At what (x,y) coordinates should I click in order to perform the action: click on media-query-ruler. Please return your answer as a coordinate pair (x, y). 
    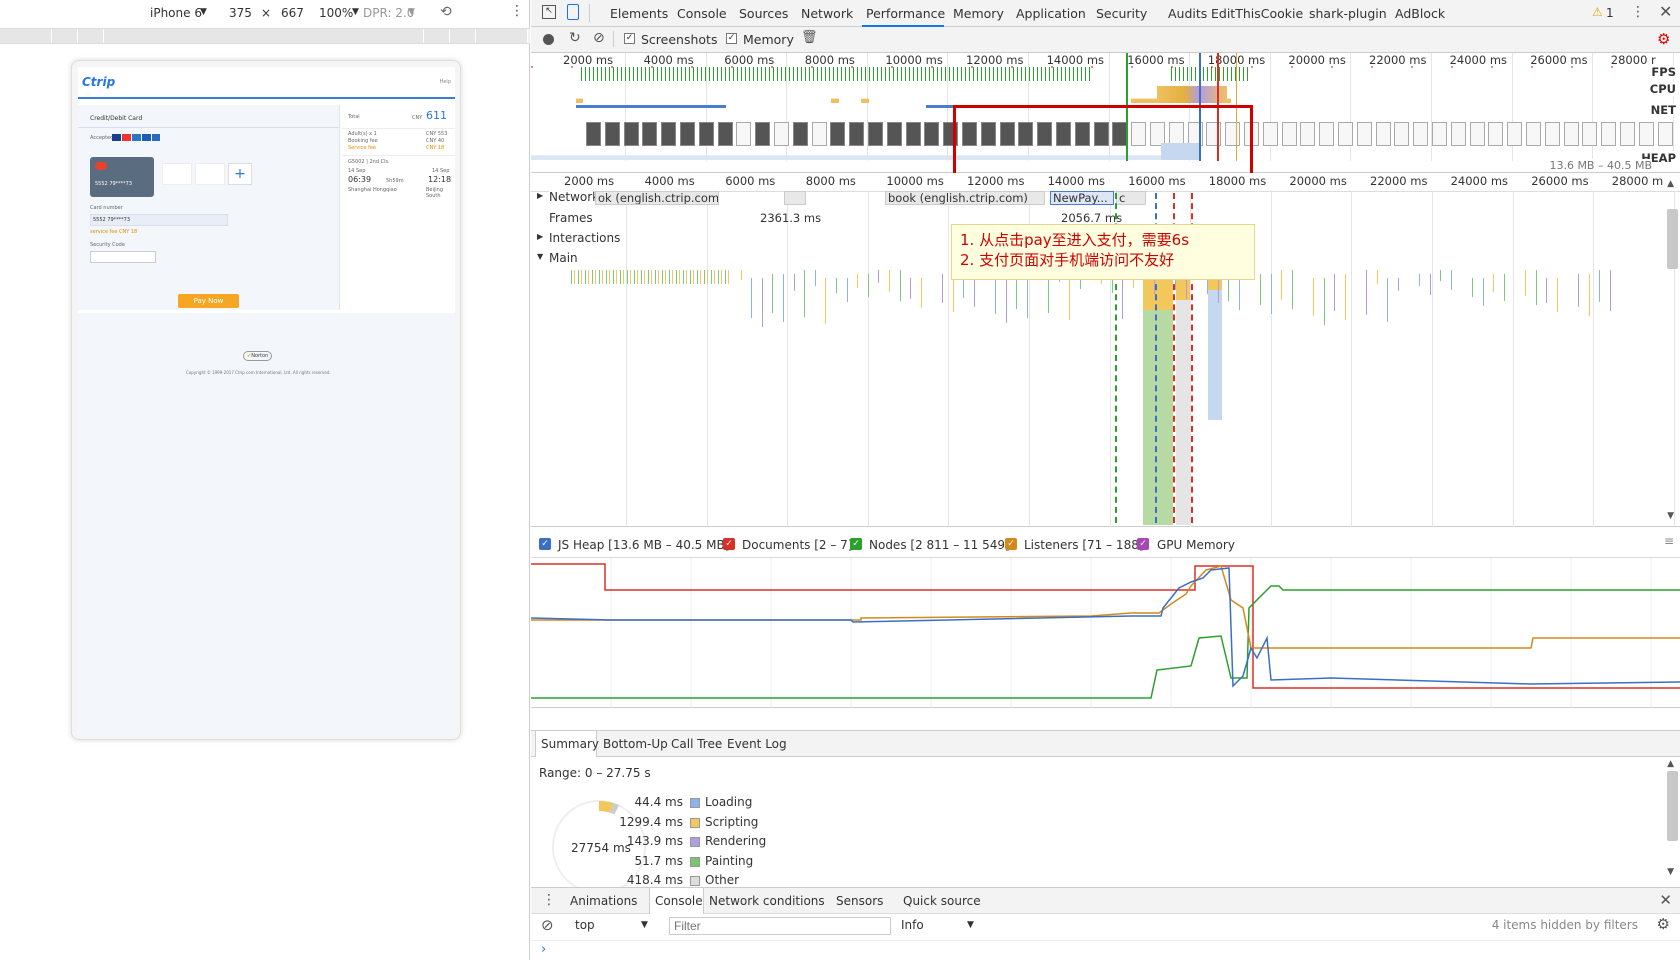
    Looking at the image, I should click on (265, 36).